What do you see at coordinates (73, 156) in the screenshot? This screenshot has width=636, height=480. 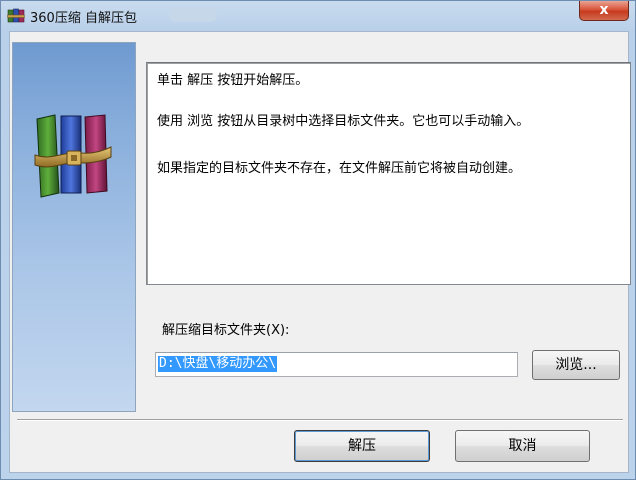 I see `books-archive-icon` at bounding box center [73, 156].